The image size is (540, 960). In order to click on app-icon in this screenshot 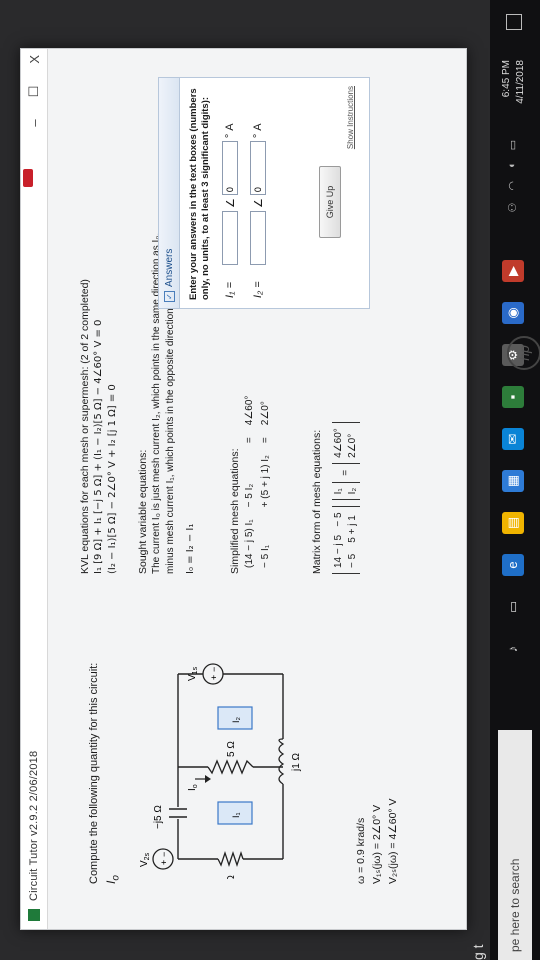, I will do `click(34, 915)`.